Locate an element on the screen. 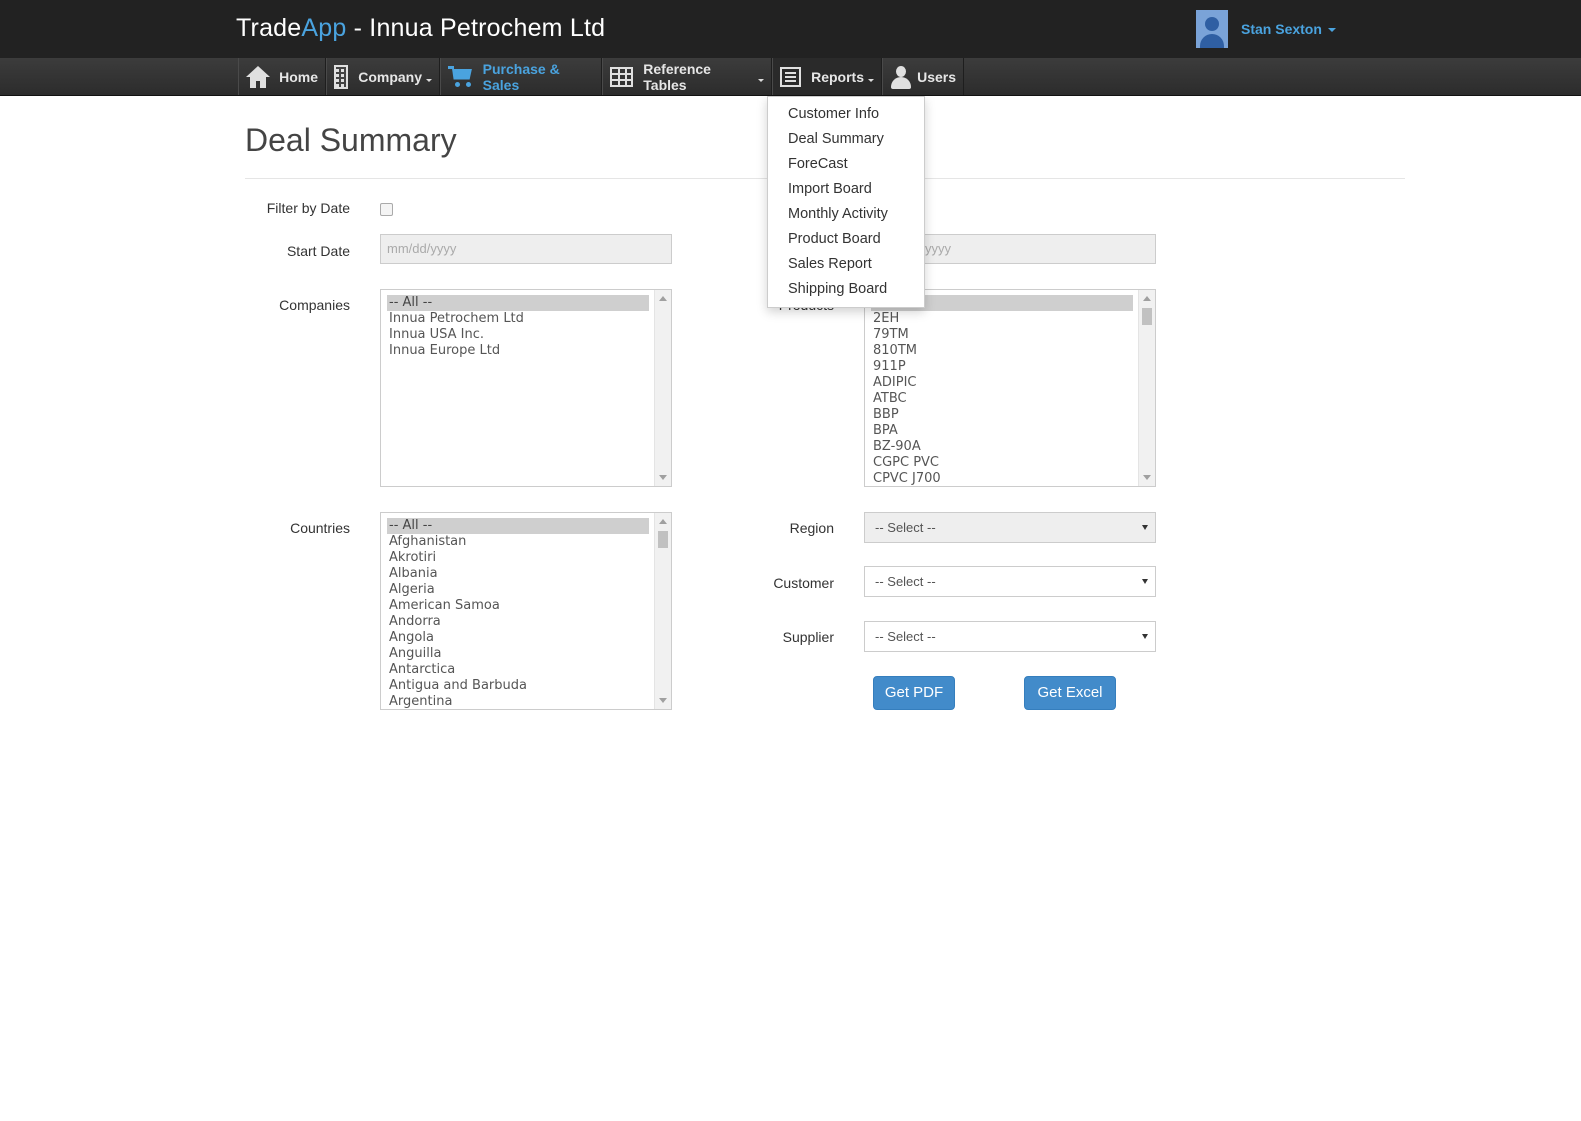  list-item: American Samoa is located at coordinates (518, 606).